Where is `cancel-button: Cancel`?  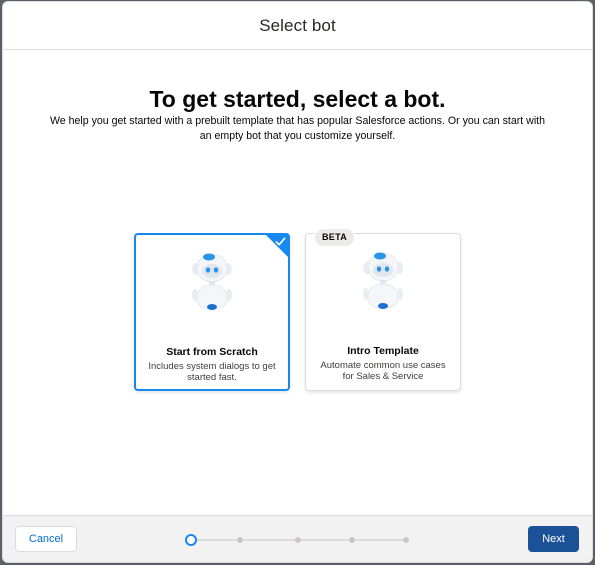
cancel-button: Cancel is located at coordinates (46, 539).